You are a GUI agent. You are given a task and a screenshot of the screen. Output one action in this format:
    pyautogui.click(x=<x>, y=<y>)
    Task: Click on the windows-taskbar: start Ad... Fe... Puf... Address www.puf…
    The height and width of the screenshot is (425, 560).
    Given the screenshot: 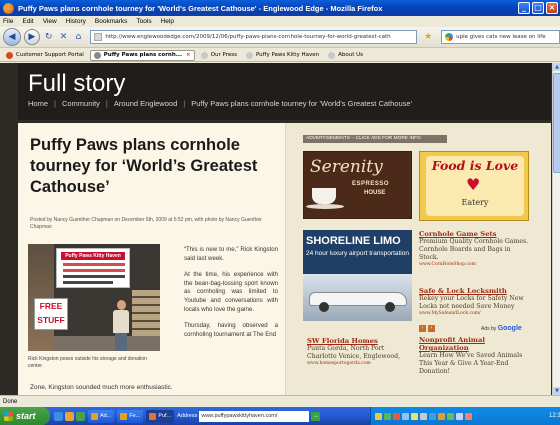 What is the action you would take?
    pyautogui.click(x=280, y=416)
    